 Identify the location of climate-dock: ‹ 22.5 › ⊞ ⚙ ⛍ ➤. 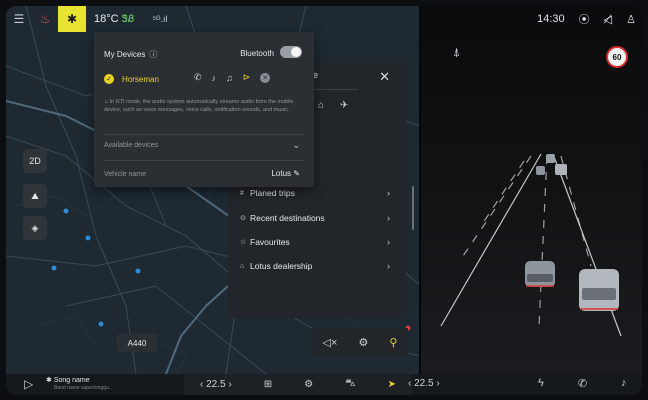
(298, 384).